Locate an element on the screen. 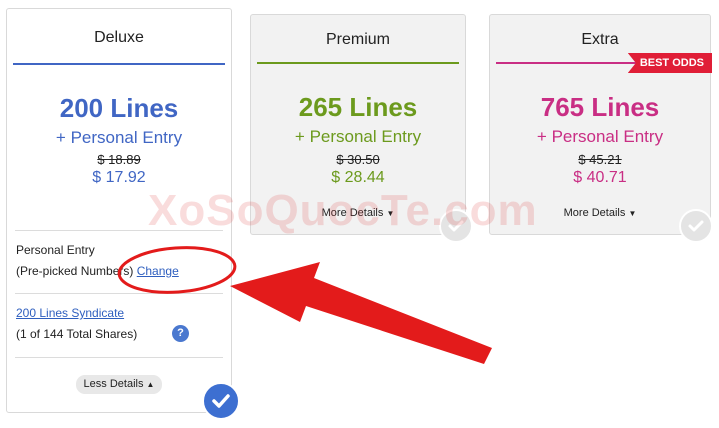 The height and width of the screenshot is (428, 719). card-extra-old-price: $ 45.21 is located at coordinates (600, 159).